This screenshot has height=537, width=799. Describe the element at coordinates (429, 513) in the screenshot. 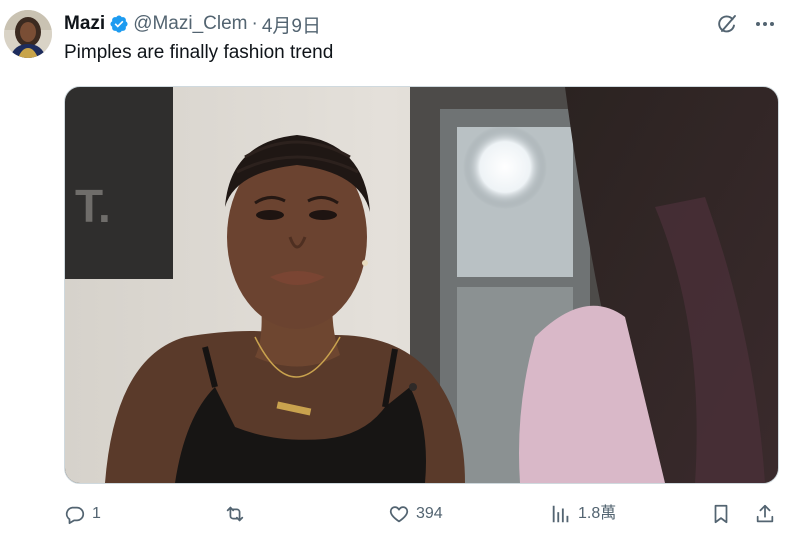

I see `like-count: 394` at that location.